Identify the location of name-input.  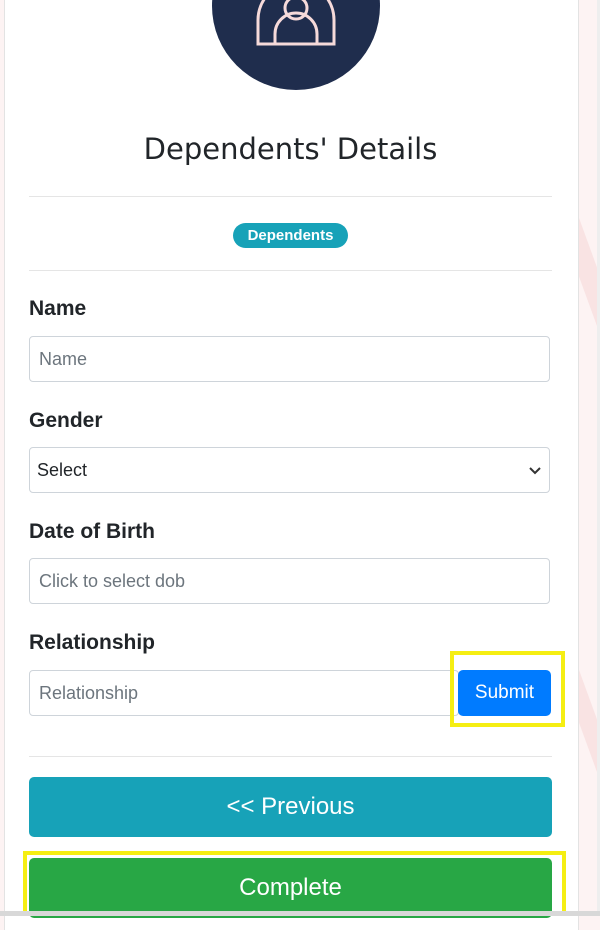
(289, 359).